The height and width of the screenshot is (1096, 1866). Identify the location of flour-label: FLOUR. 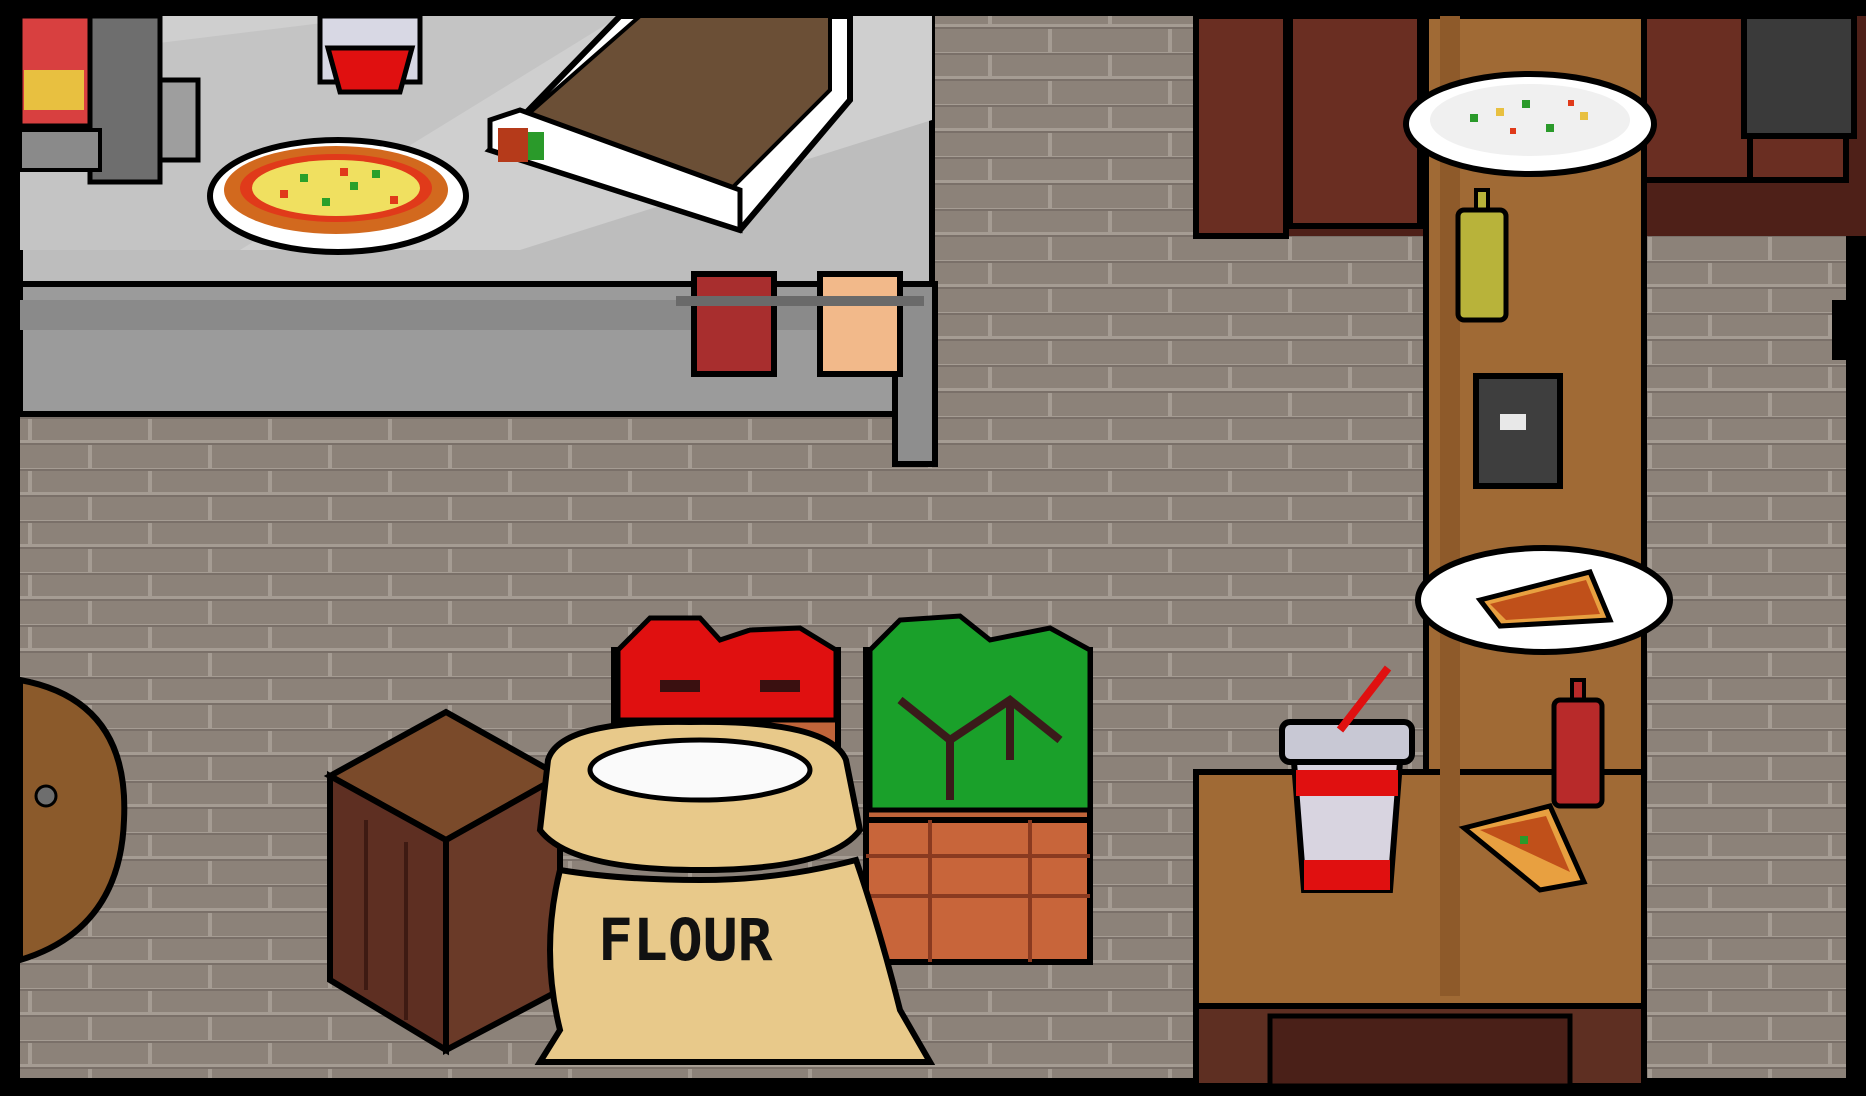
(685, 940).